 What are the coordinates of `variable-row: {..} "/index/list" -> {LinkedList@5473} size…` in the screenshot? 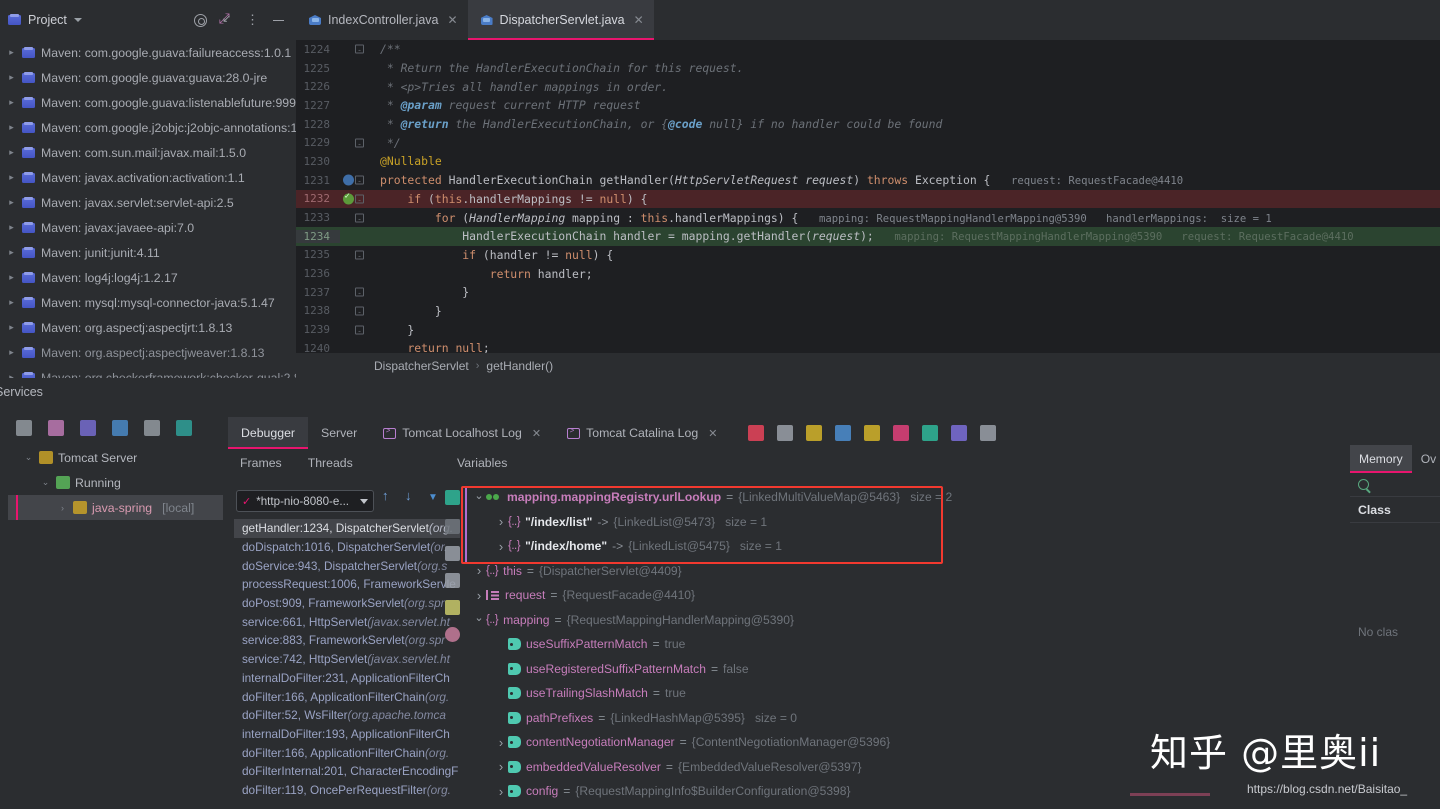 It's located at (906, 522).